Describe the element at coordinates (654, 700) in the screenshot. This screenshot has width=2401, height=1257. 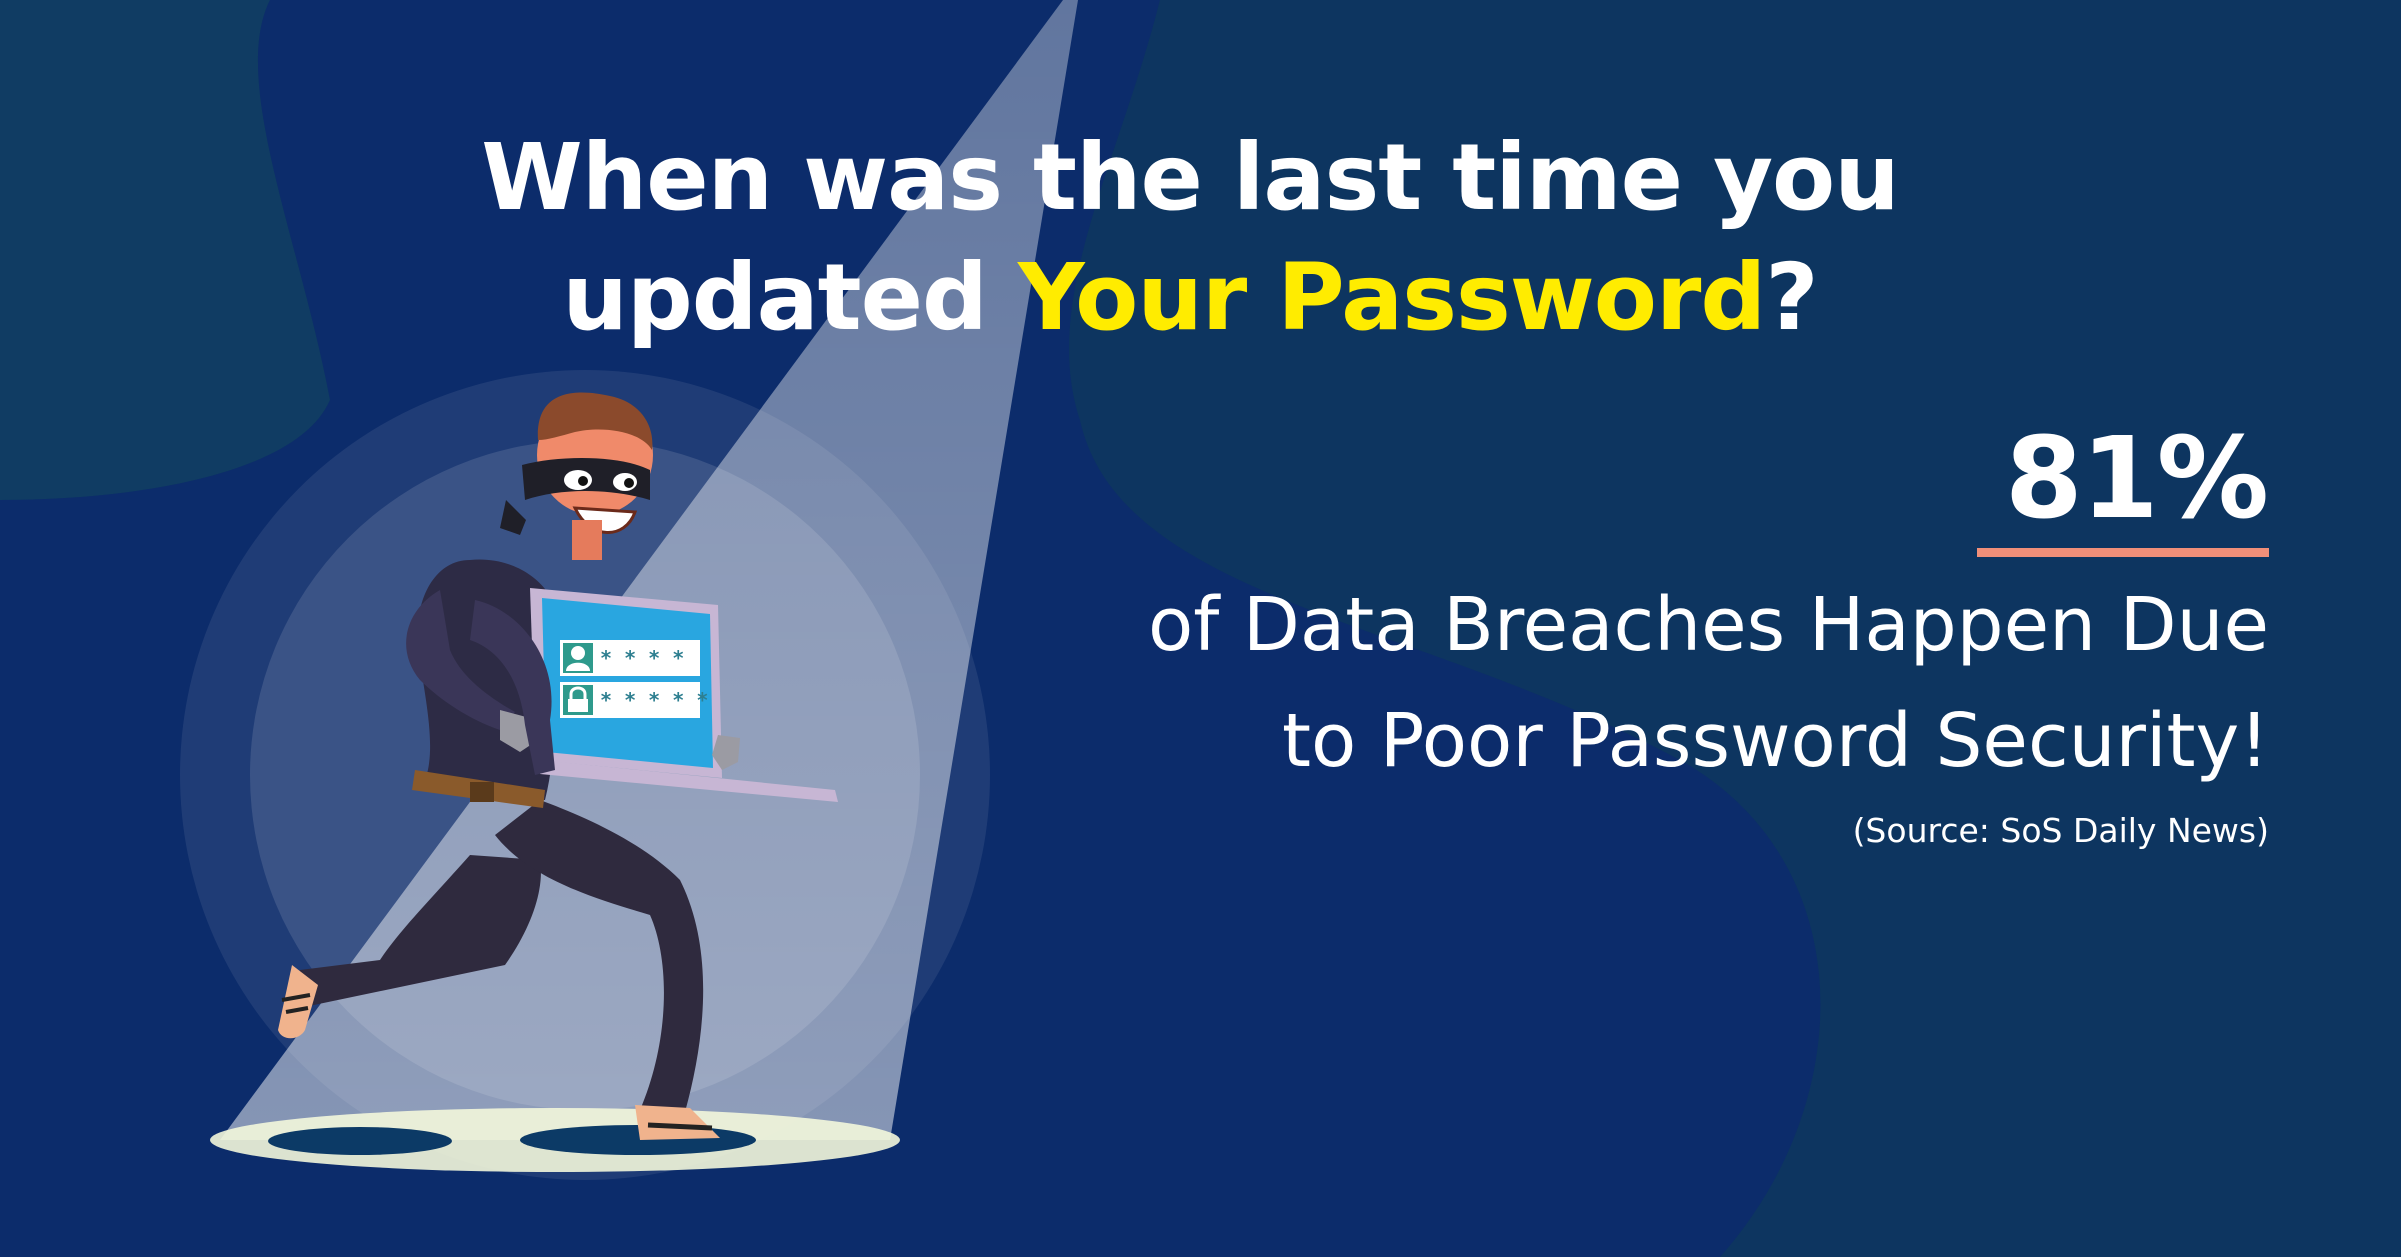
I see `password-mask-row-2: * * * * *` at that location.